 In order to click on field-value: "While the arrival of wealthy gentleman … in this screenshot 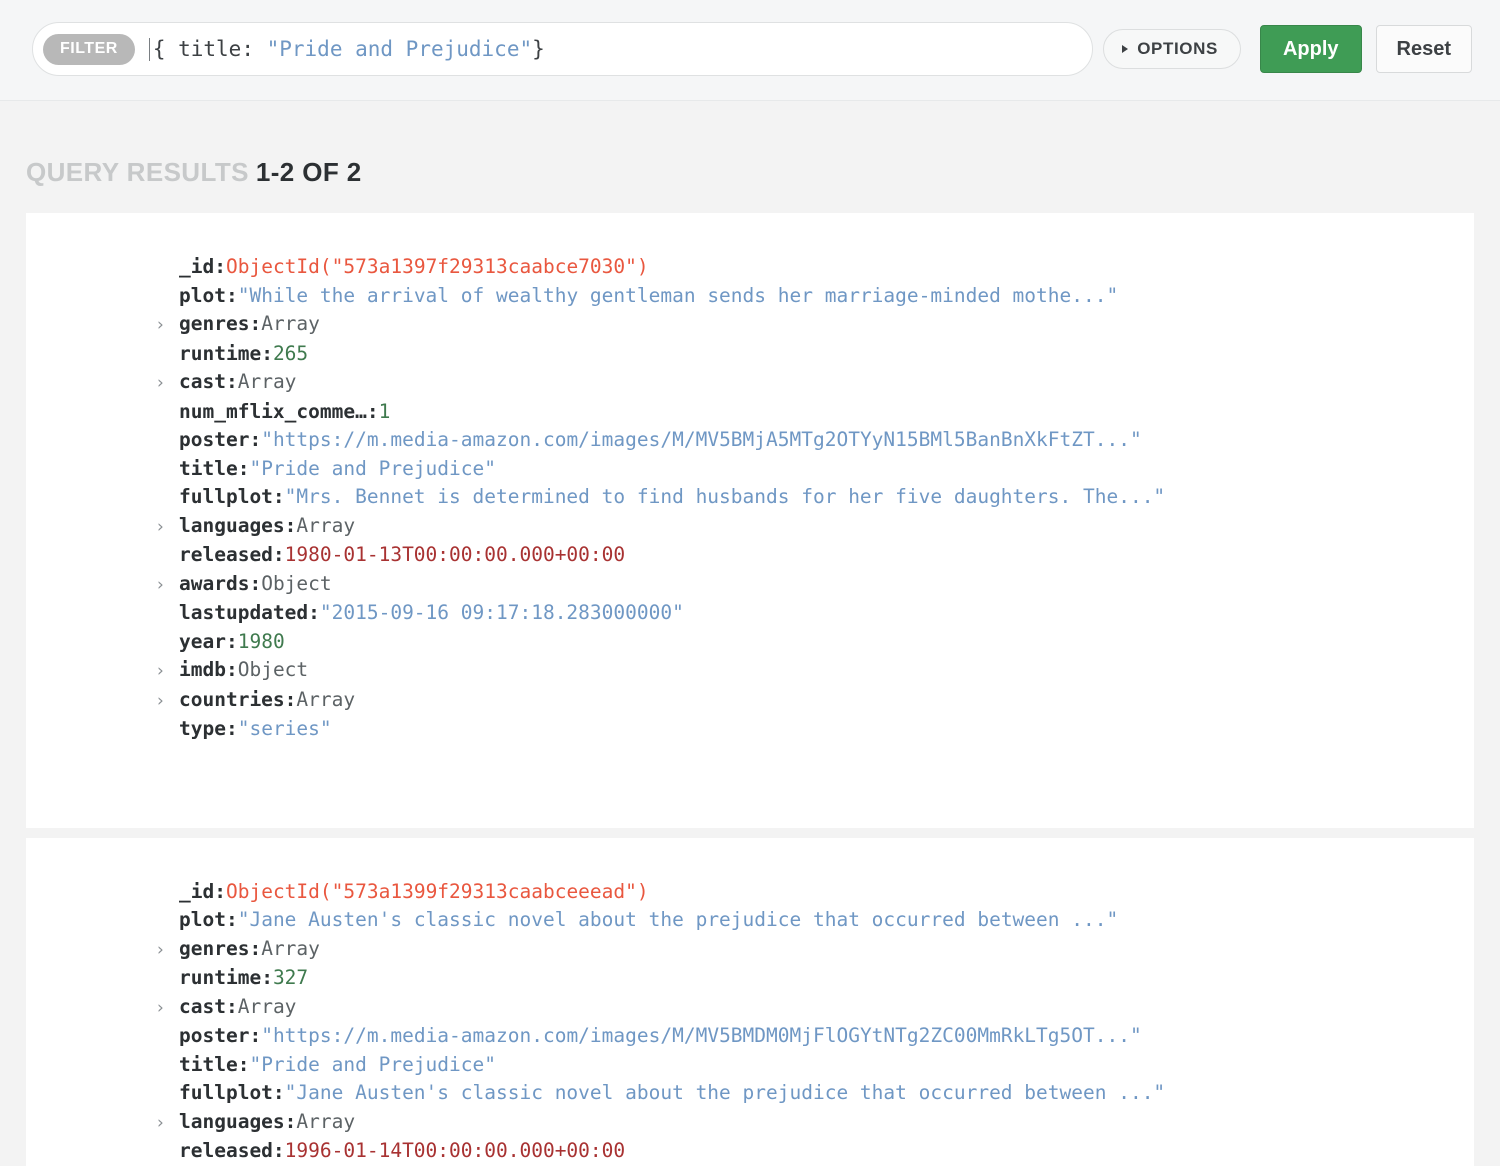, I will do `click(678, 295)`.